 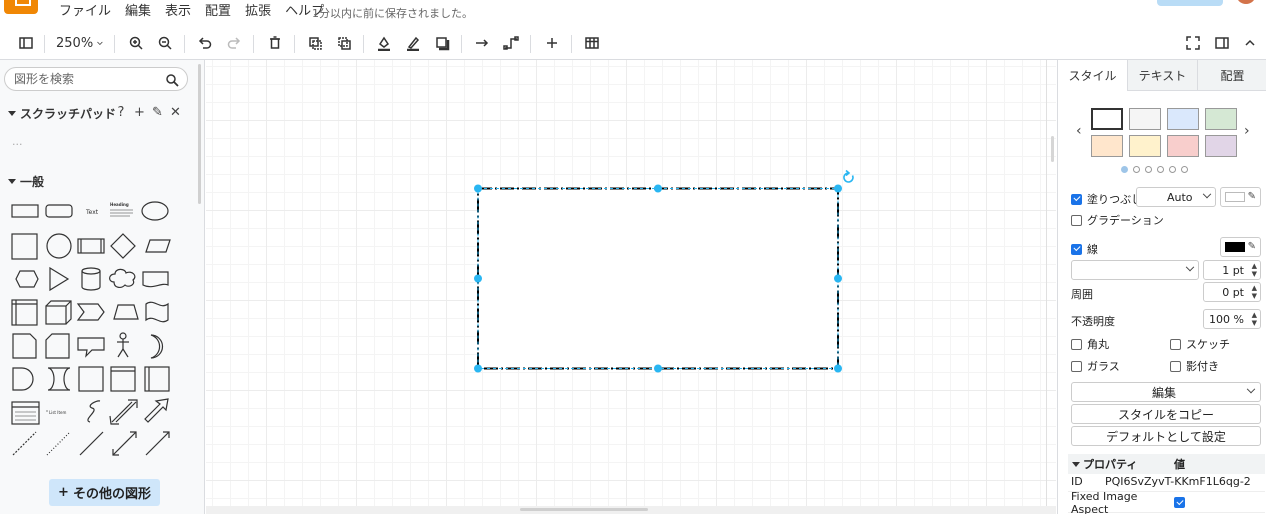 What do you see at coordinates (24, 346) in the screenshot?
I see `shape-note` at bounding box center [24, 346].